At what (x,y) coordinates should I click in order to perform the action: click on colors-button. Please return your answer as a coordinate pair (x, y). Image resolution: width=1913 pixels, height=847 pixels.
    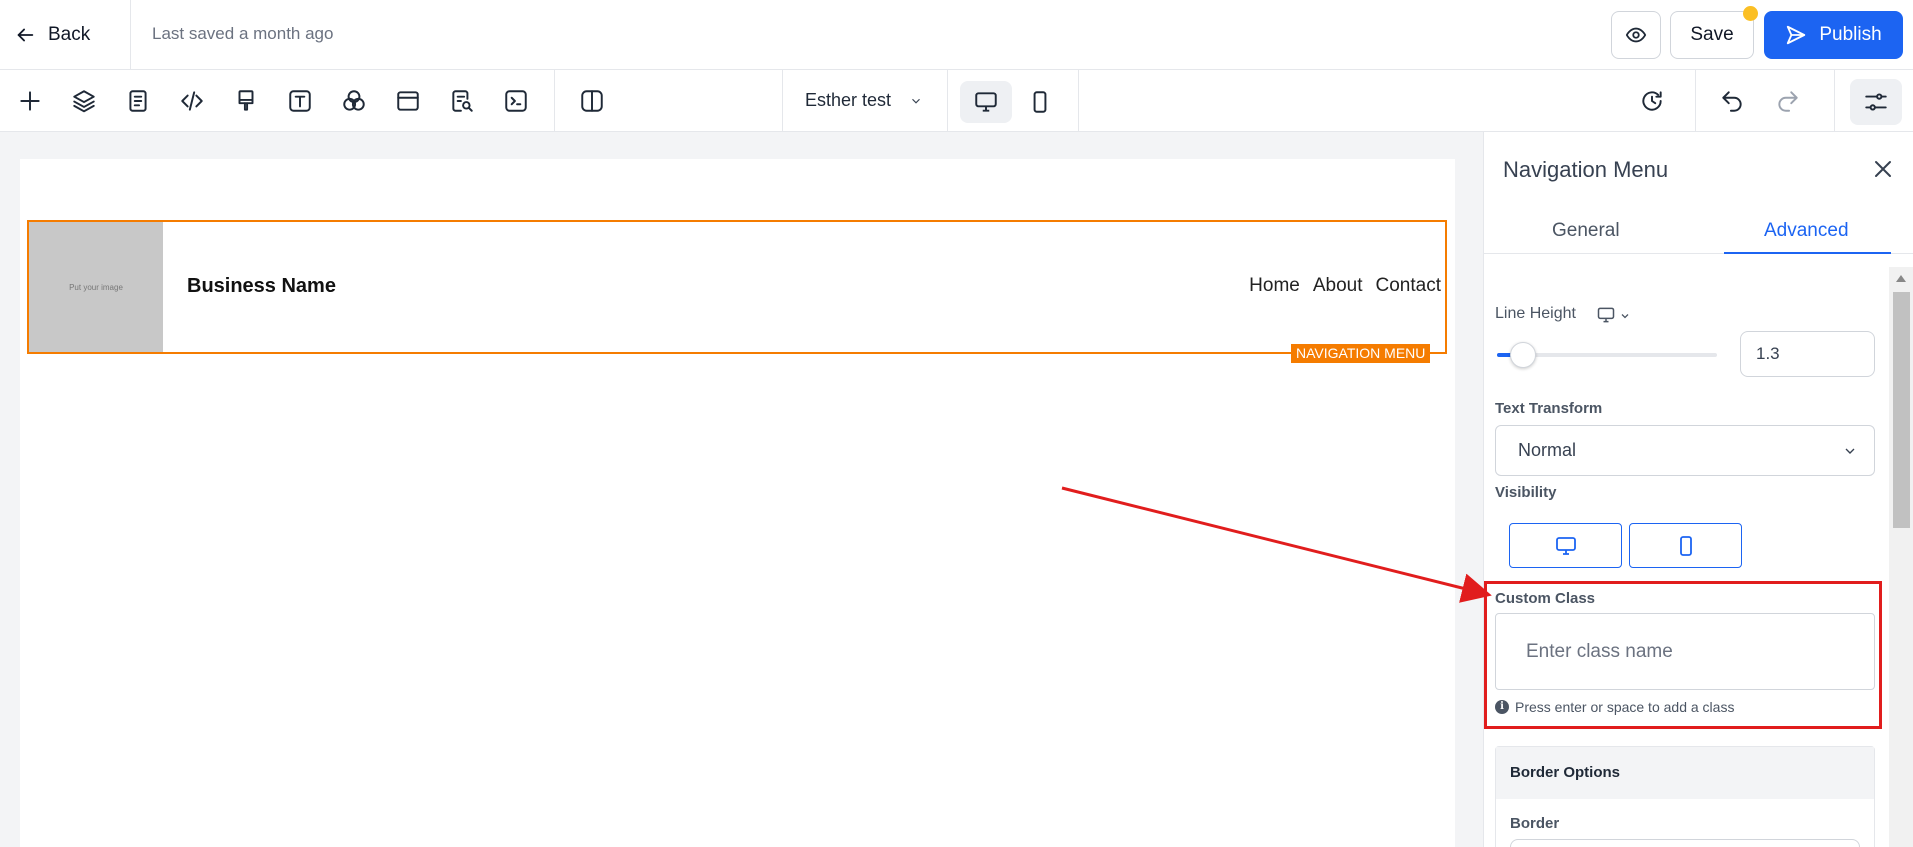
    Looking at the image, I should click on (354, 101).